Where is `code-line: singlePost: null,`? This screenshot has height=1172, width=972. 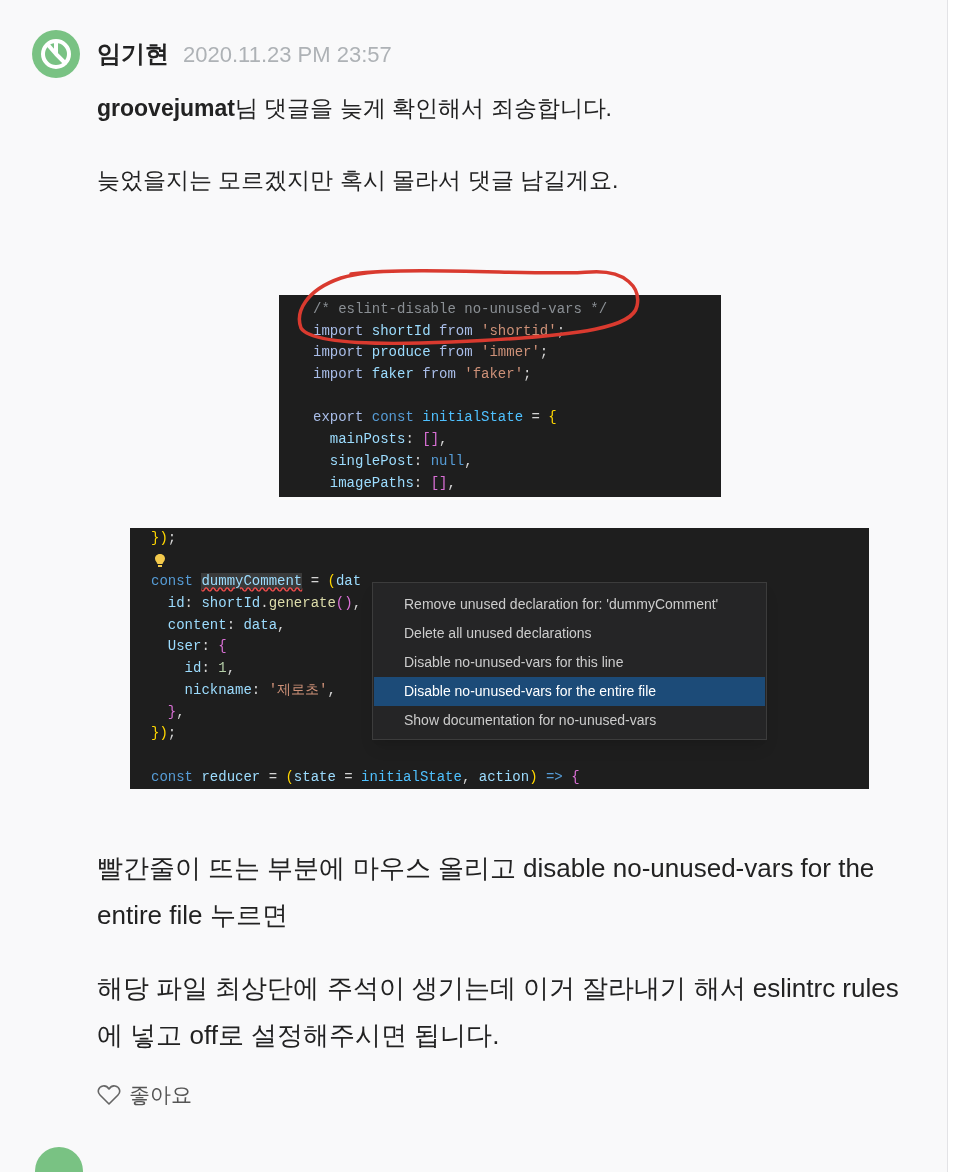
code-line: singlePost: null, is located at coordinates (400, 461).